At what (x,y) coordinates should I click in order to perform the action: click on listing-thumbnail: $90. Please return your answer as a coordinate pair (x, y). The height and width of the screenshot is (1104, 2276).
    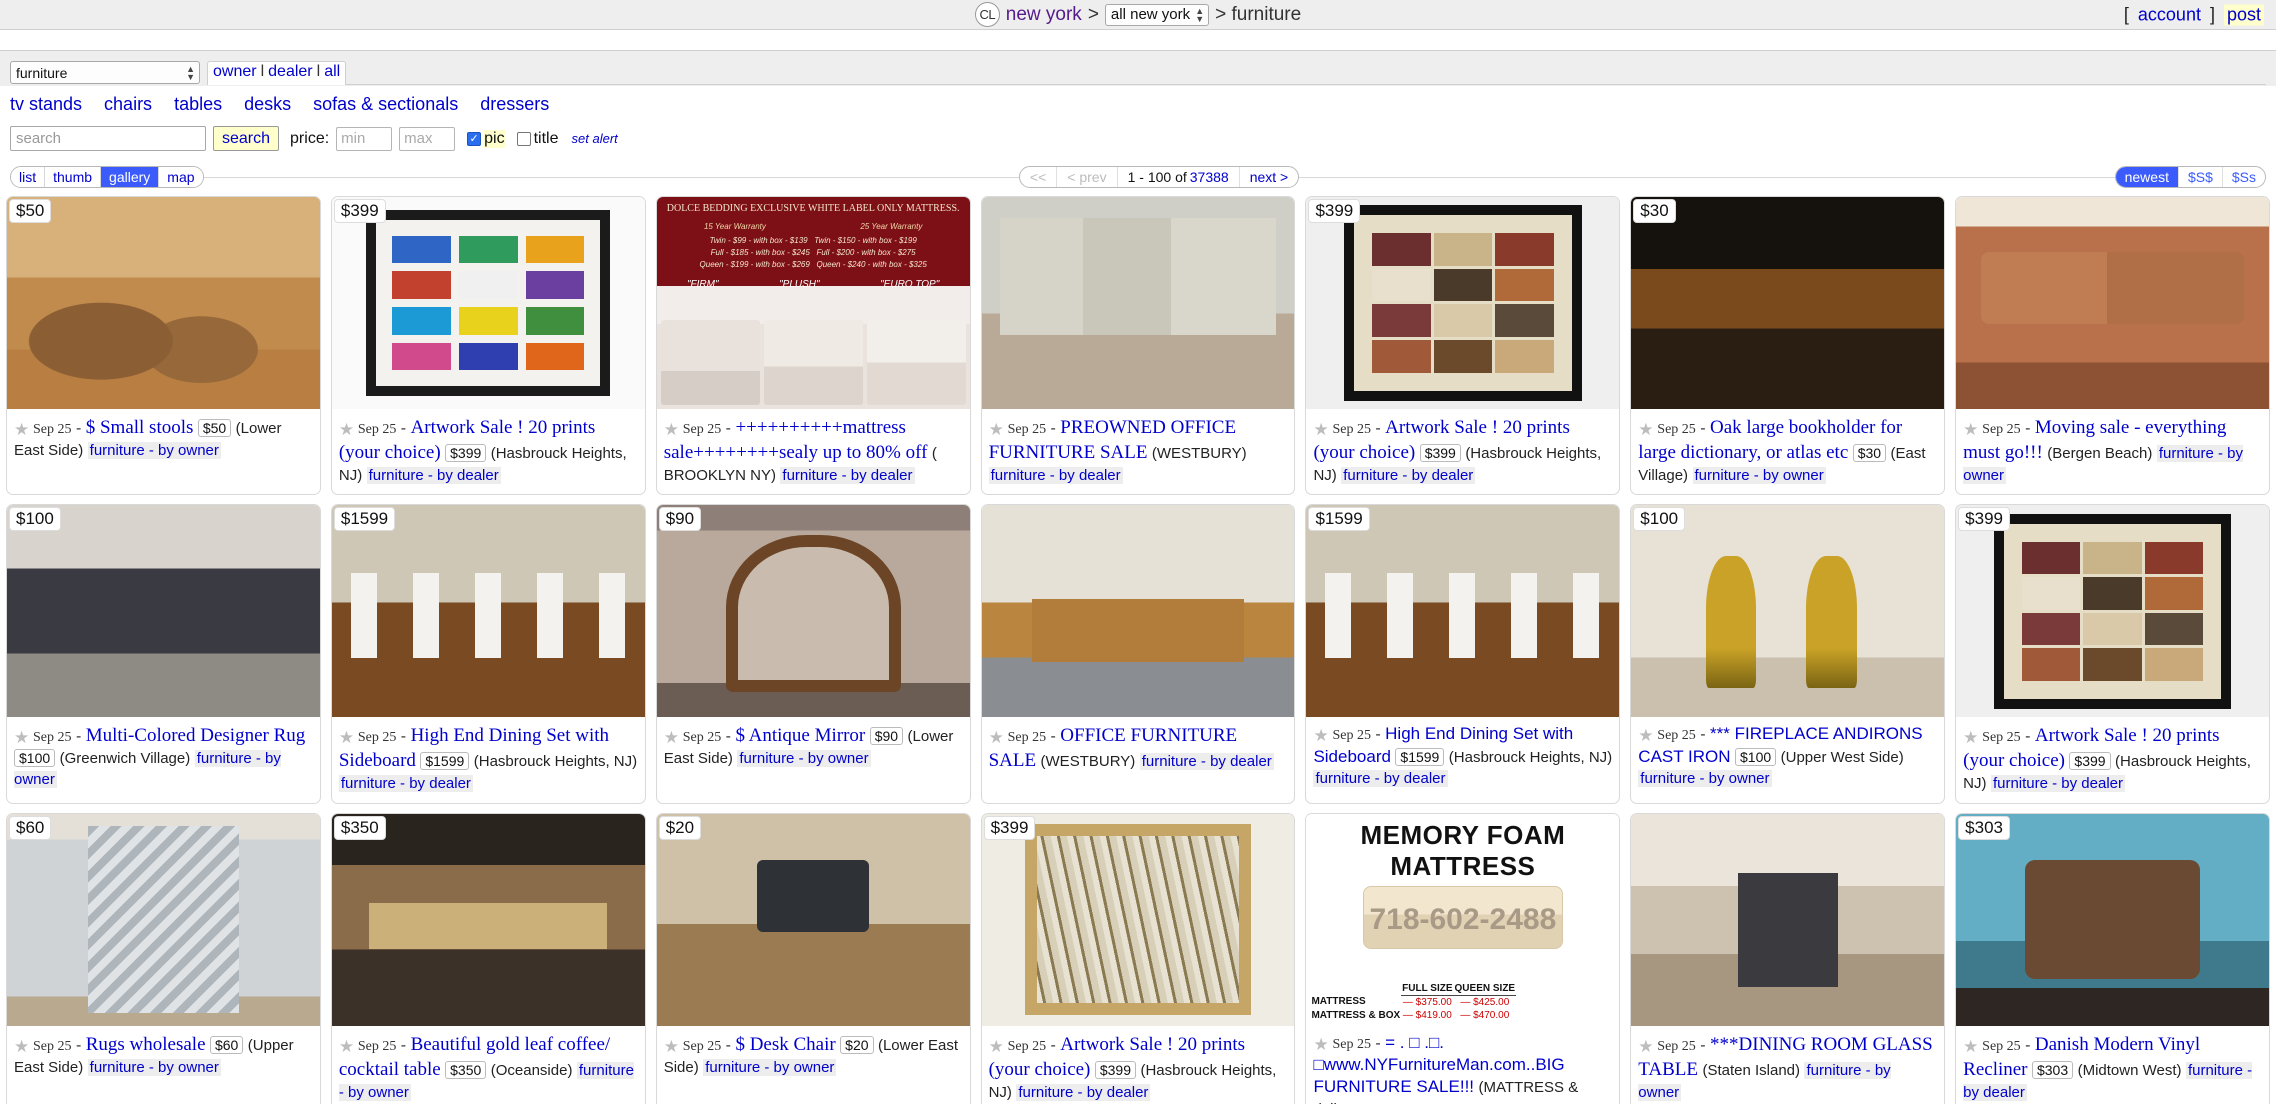
    Looking at the image, I should click on (813, 611).